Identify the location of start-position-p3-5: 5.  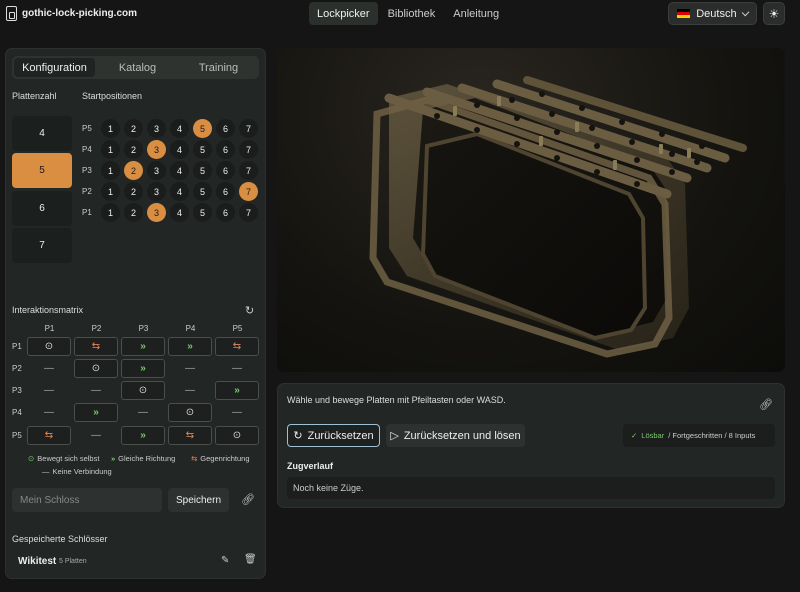
(202, 170).